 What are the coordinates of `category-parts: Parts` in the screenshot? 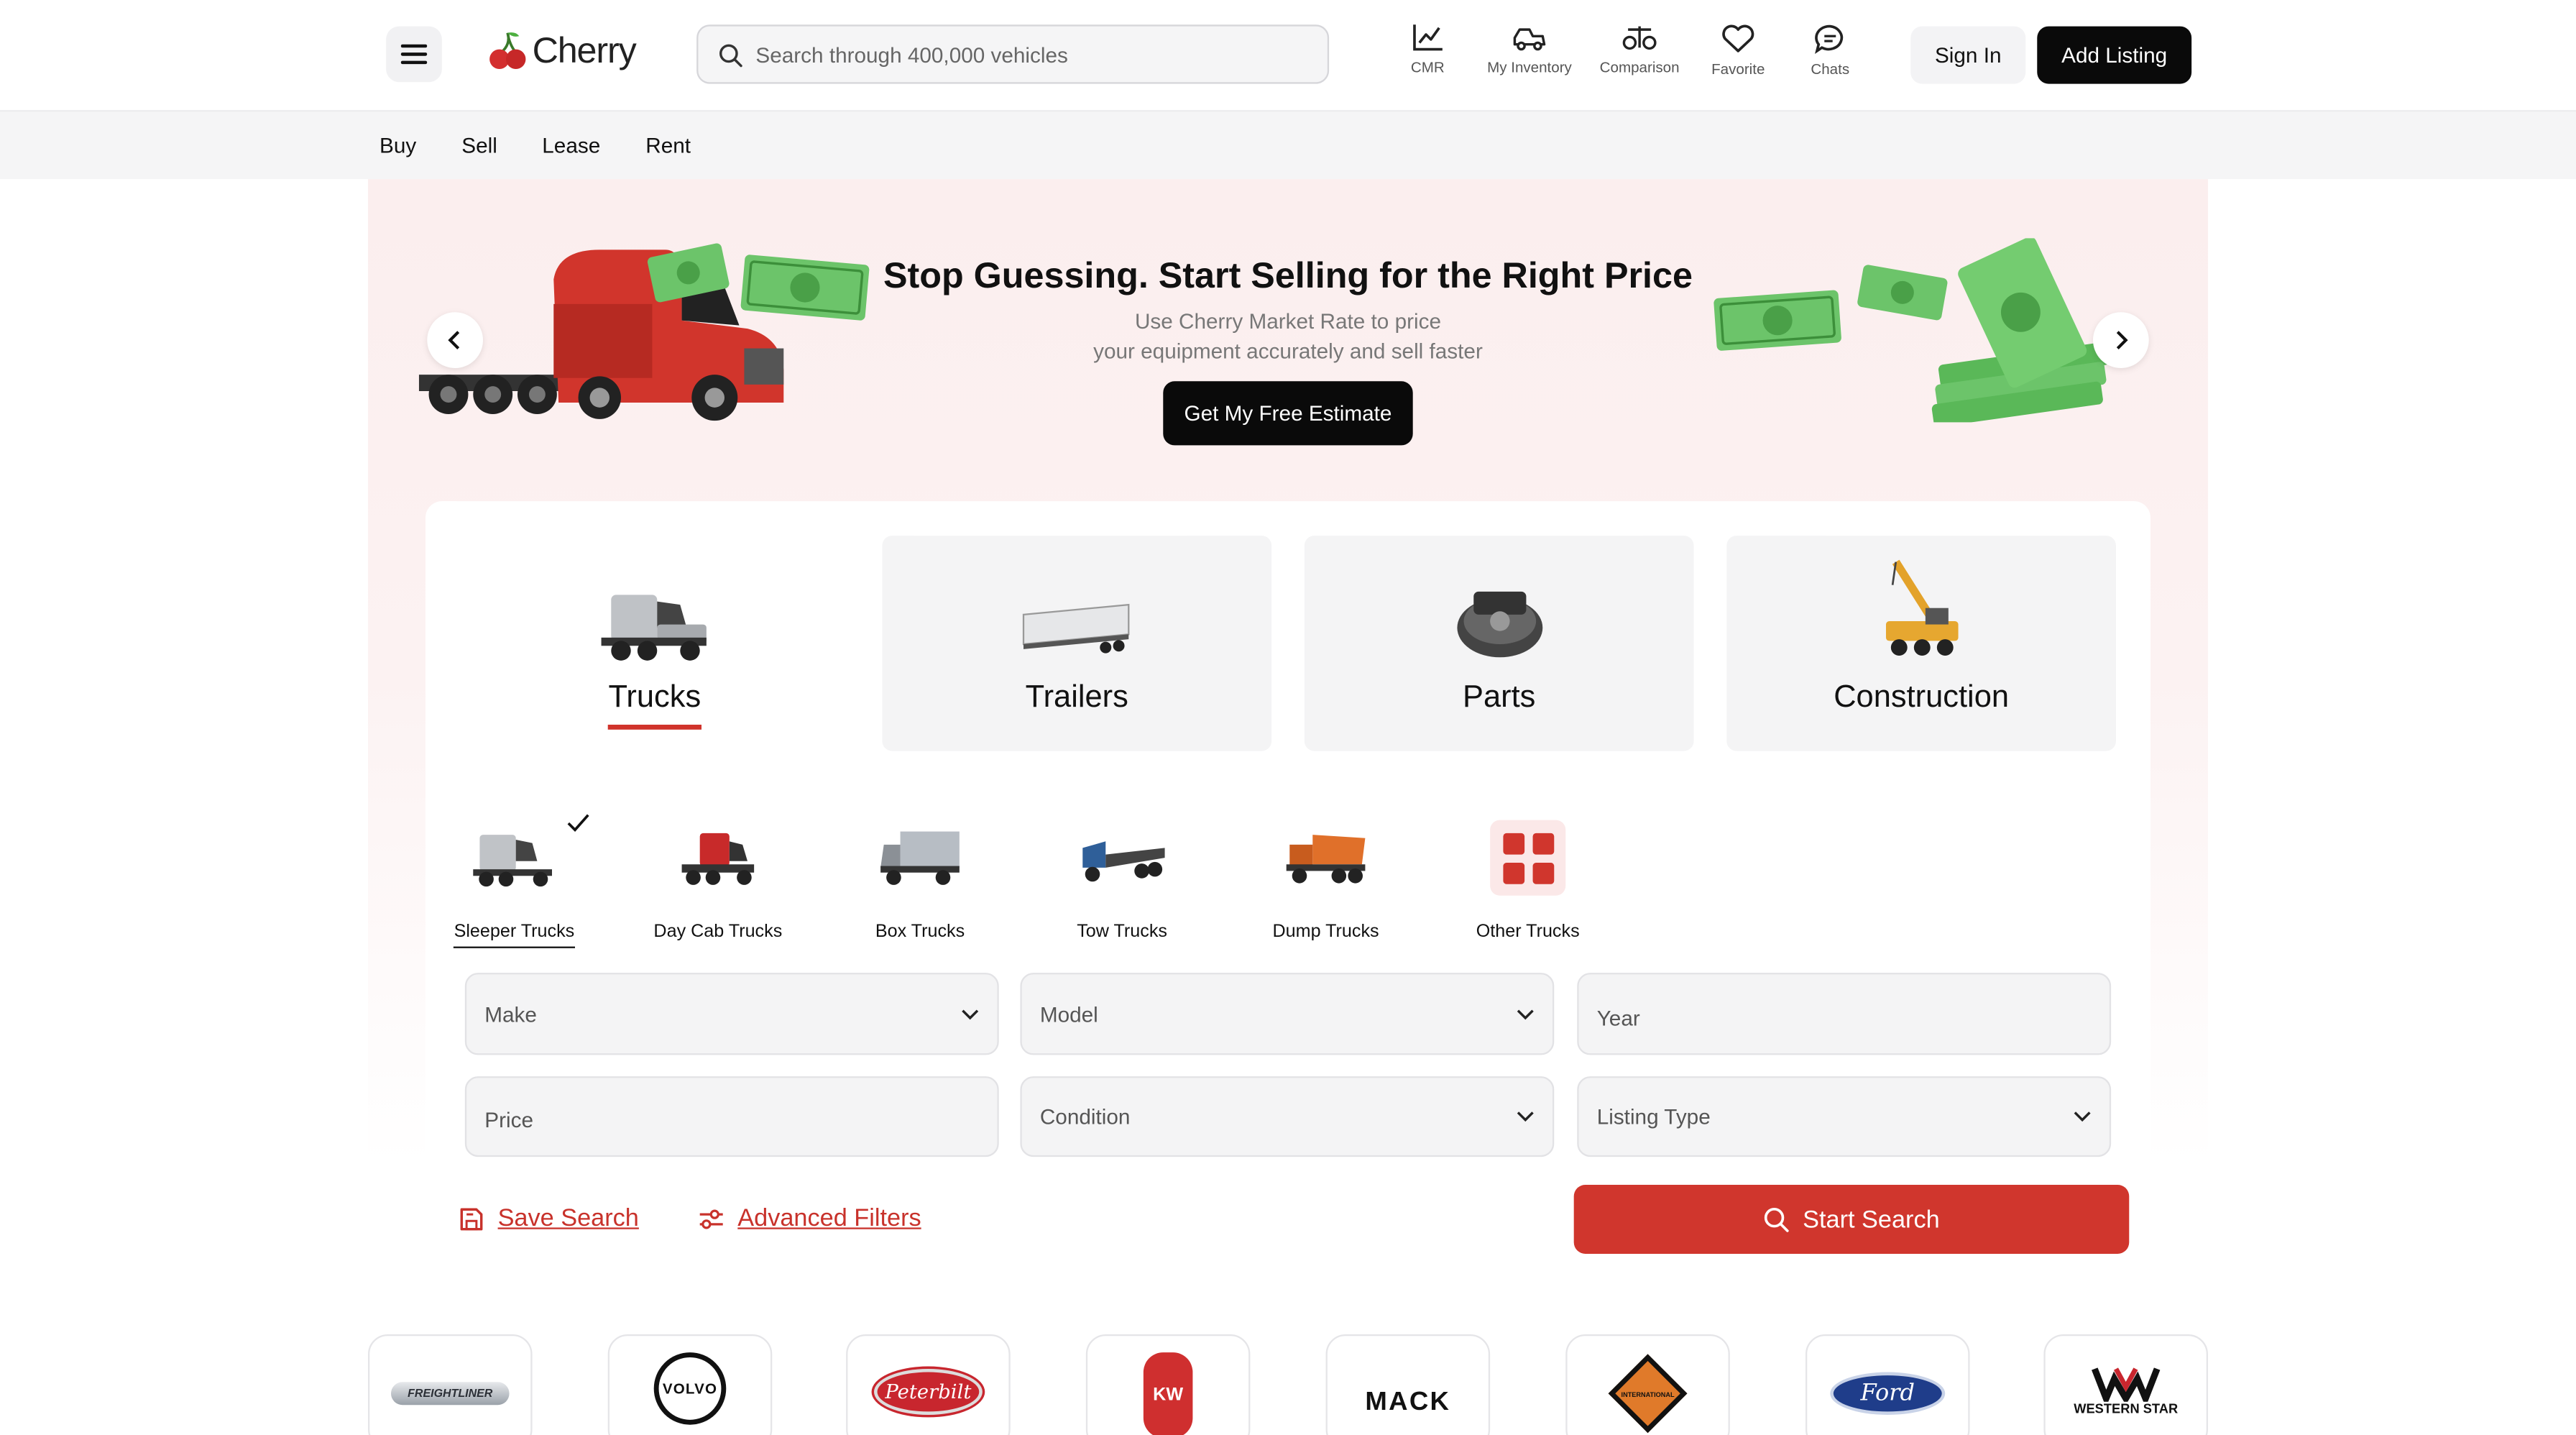 It's located at (1499, 643).